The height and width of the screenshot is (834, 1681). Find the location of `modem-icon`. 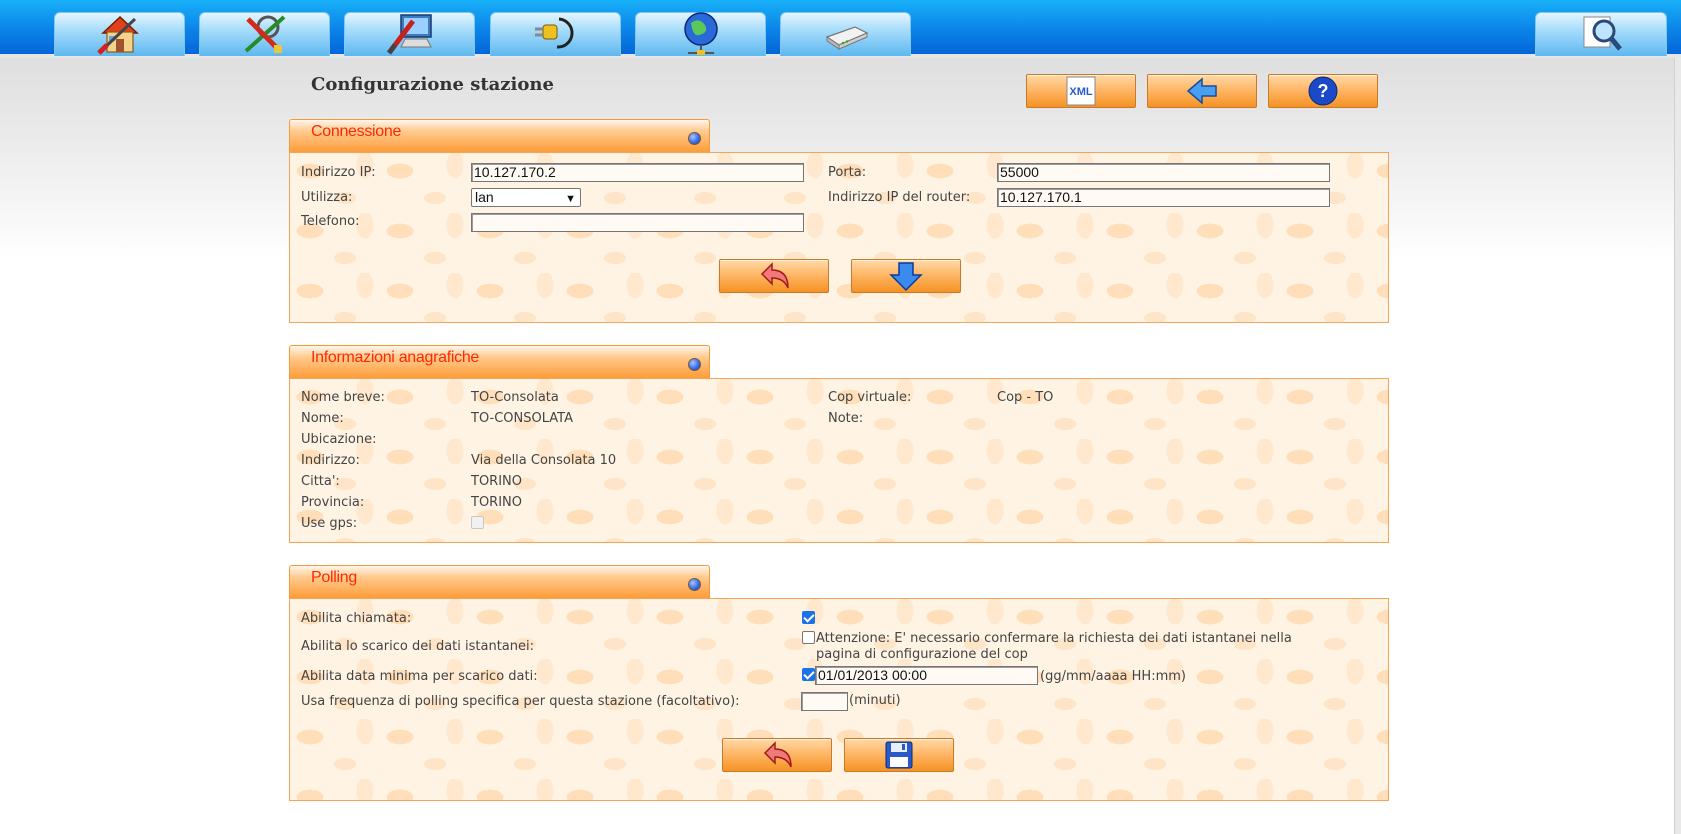

modem-icon is located at coordinates (846, 37).